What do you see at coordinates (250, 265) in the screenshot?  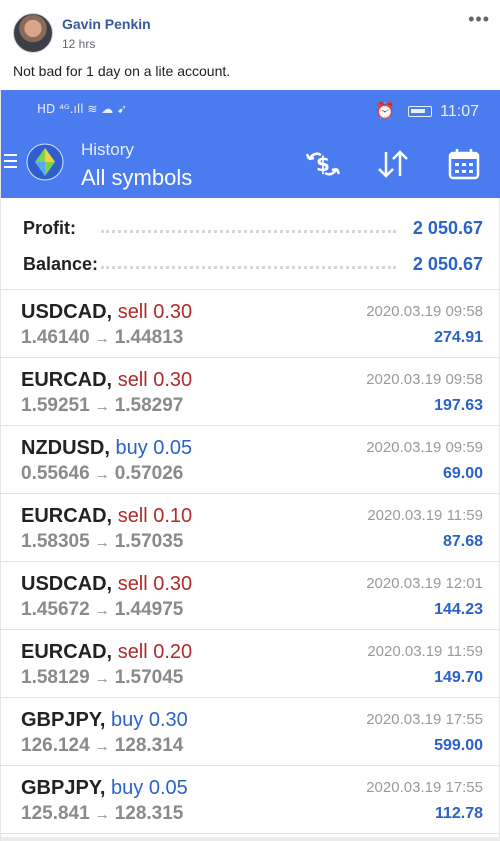 I see `balance-row: Balance: 2 050.67` at bounding box center [250, 265].